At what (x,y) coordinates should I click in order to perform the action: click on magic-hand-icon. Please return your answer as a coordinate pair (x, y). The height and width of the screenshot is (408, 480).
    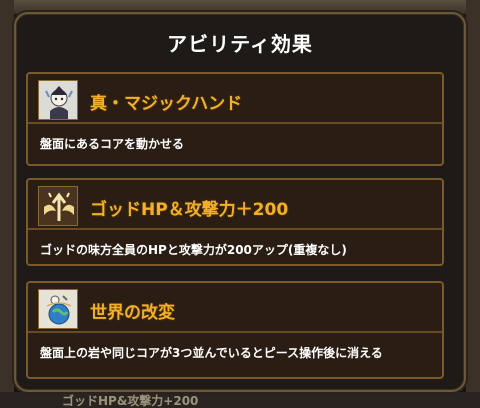
    Looking at the image, I should click on (58, 100).